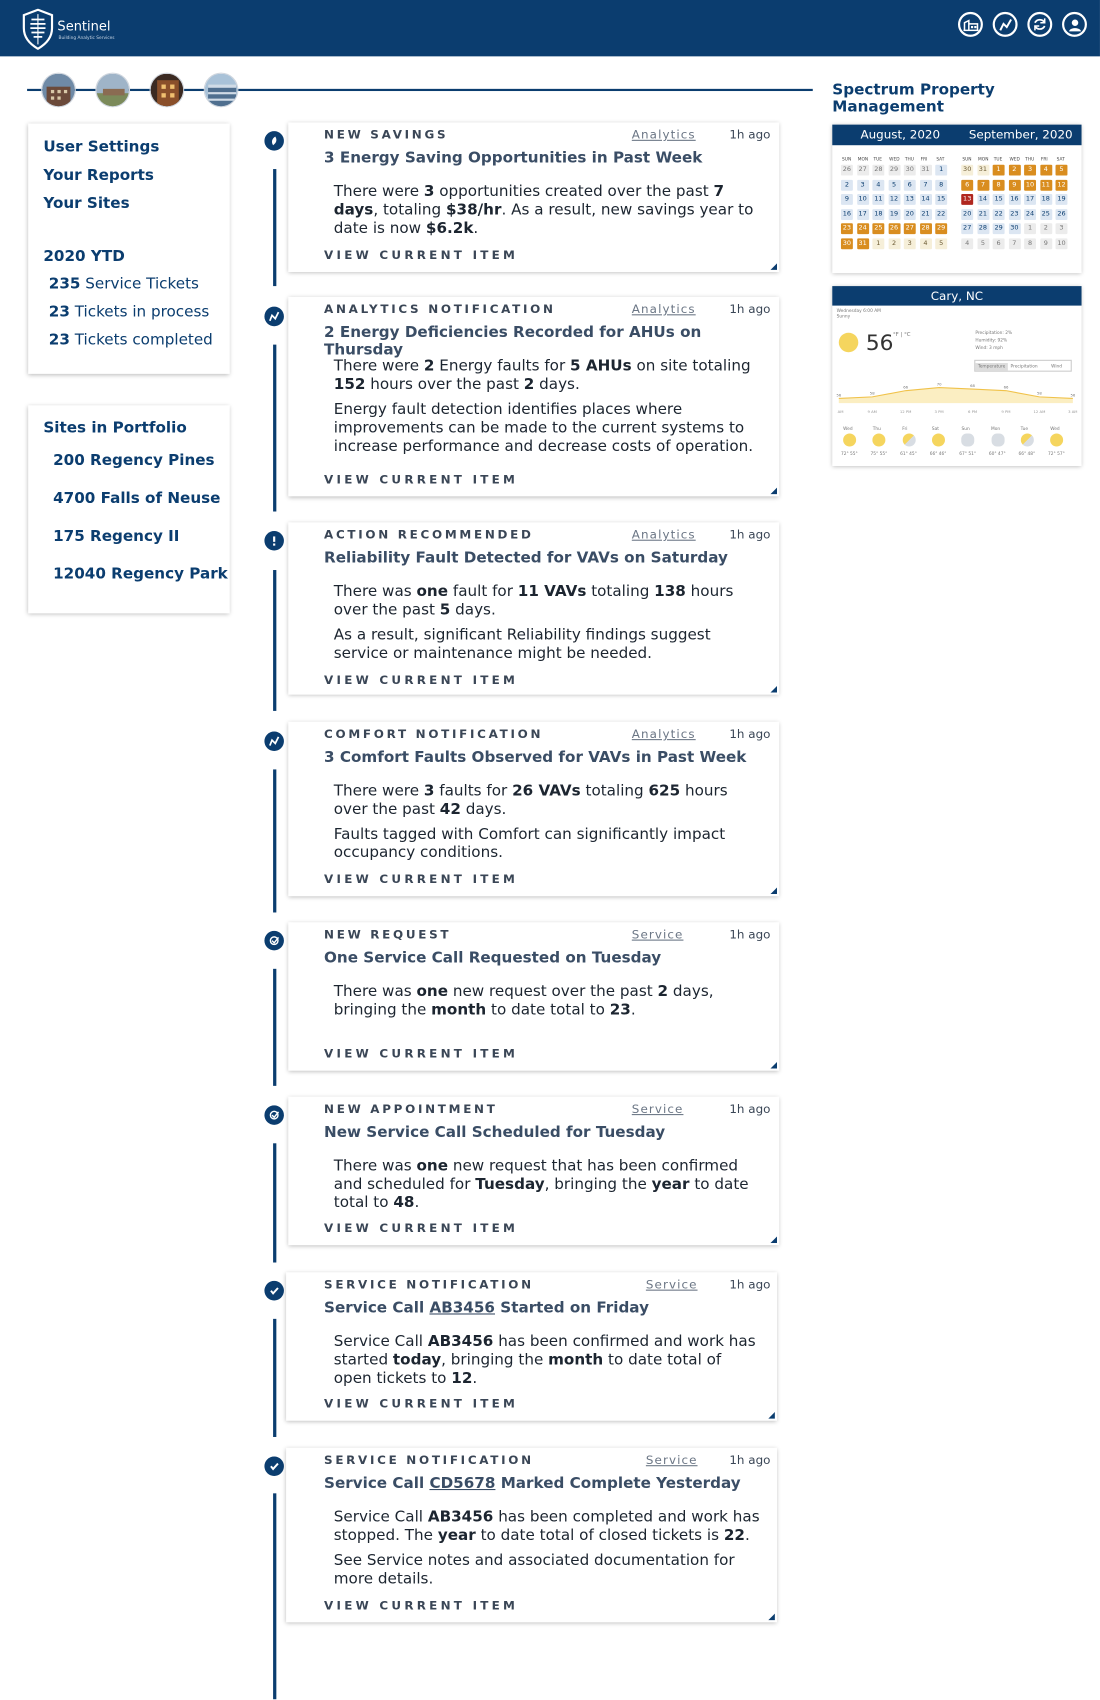 The image size is (1100, 1700). Describe the element at coordinates (1061, 214) in the screenshot. I see `calendar-day: 26` at that location.